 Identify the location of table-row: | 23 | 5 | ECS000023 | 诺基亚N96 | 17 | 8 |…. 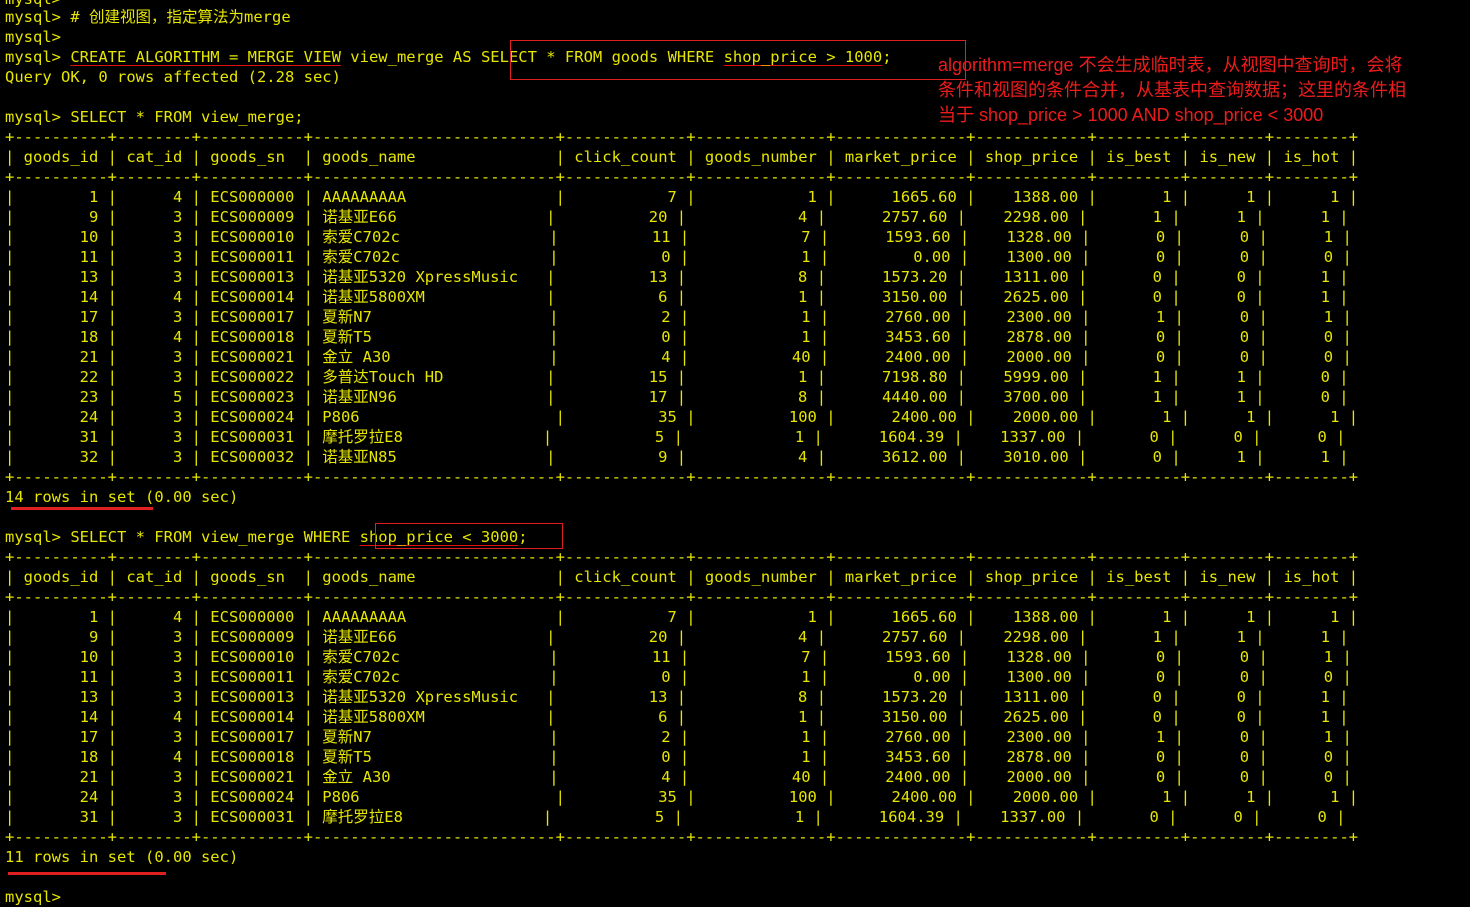
(677, 397).